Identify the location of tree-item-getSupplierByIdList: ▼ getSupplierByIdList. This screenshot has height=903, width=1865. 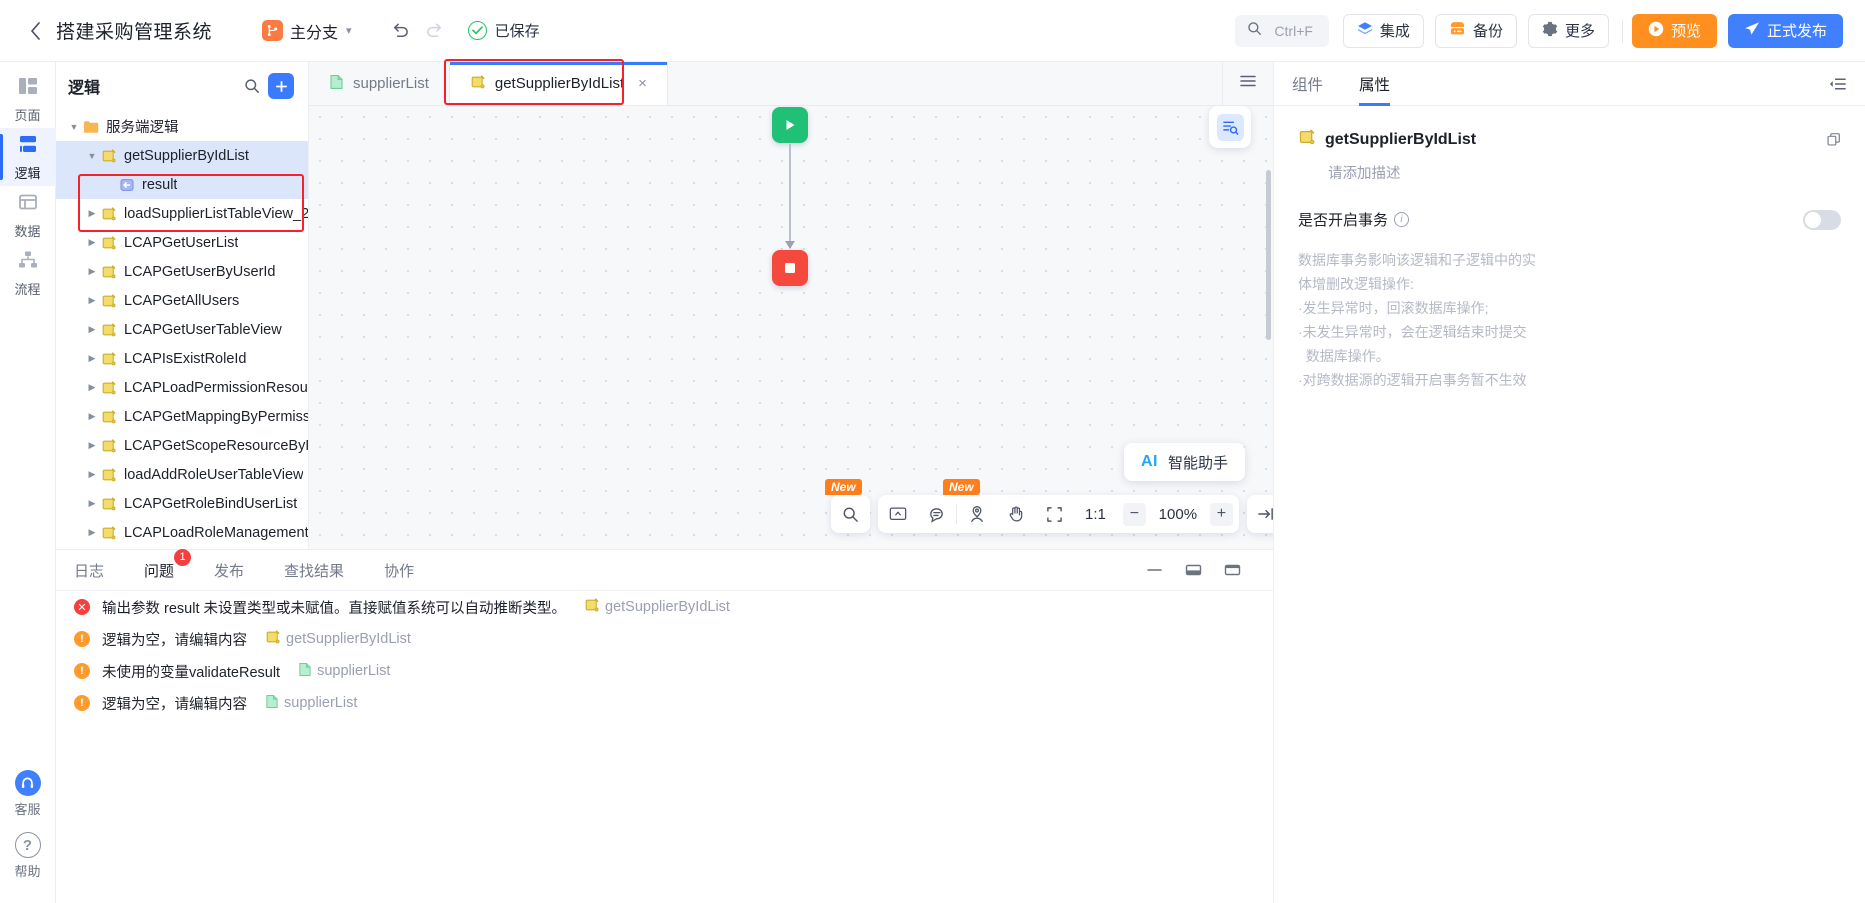
(182, 155).